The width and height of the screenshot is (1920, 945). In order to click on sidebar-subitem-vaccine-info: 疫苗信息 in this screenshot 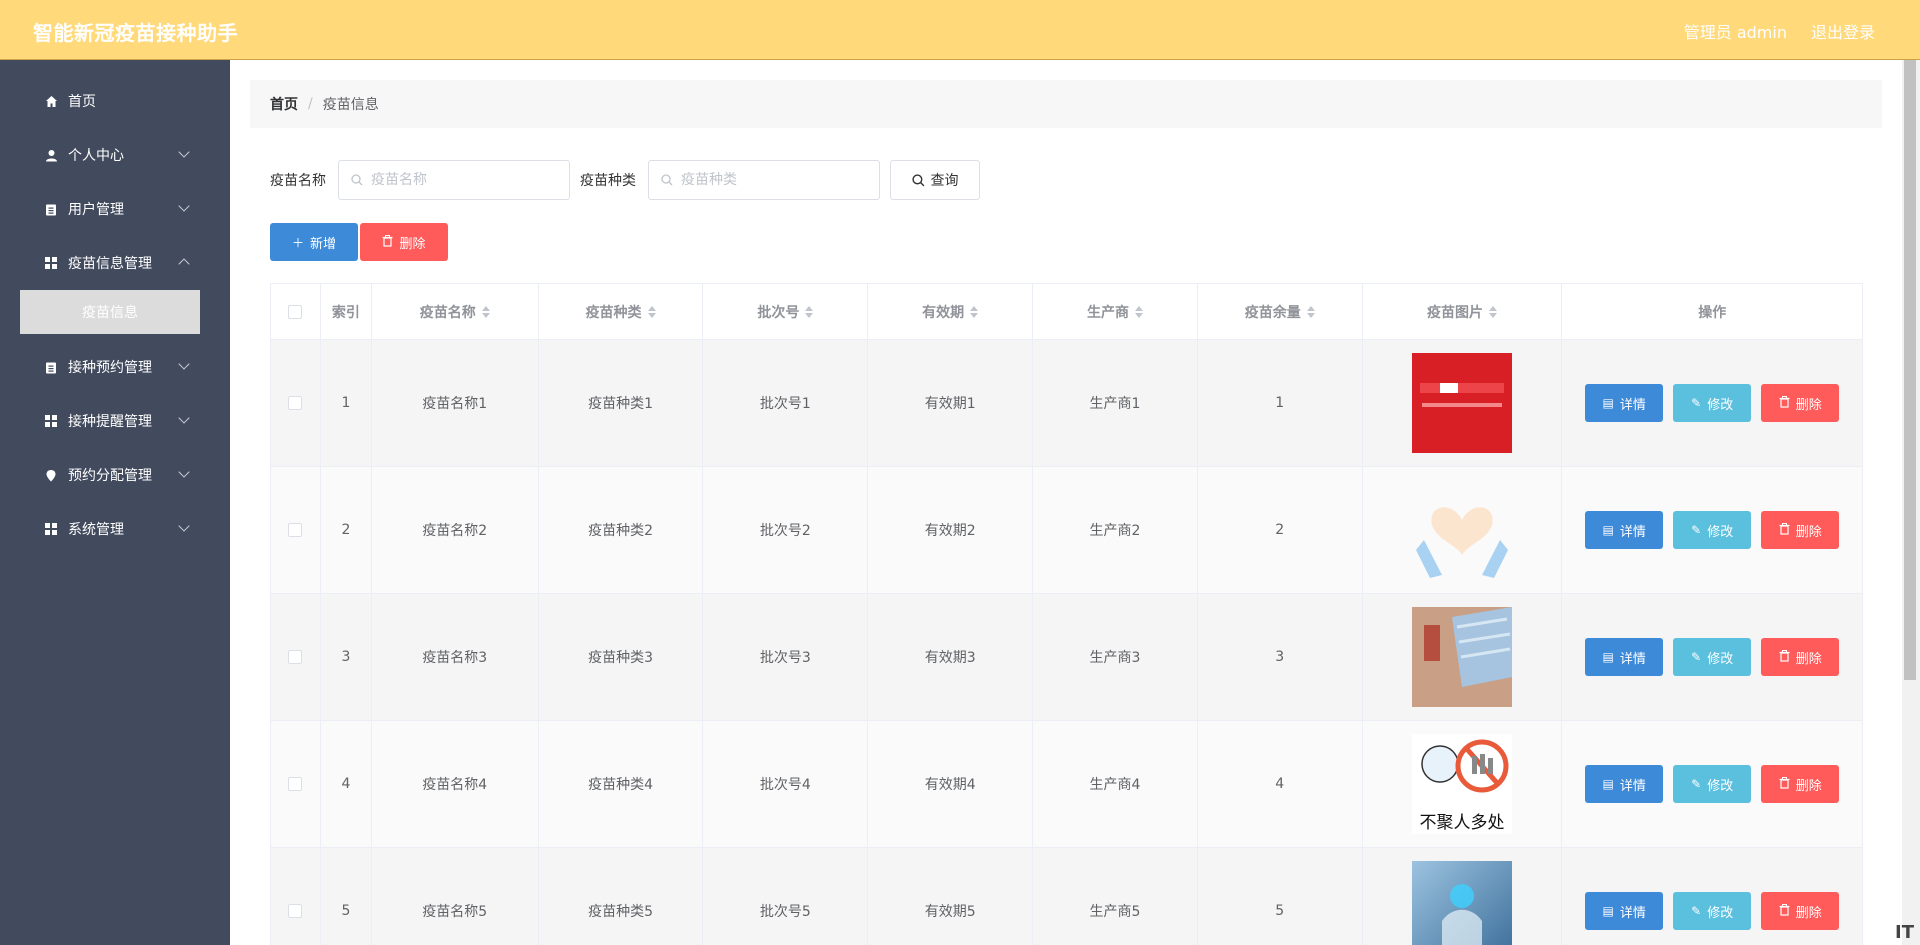, I will do `click(110, 312)`.